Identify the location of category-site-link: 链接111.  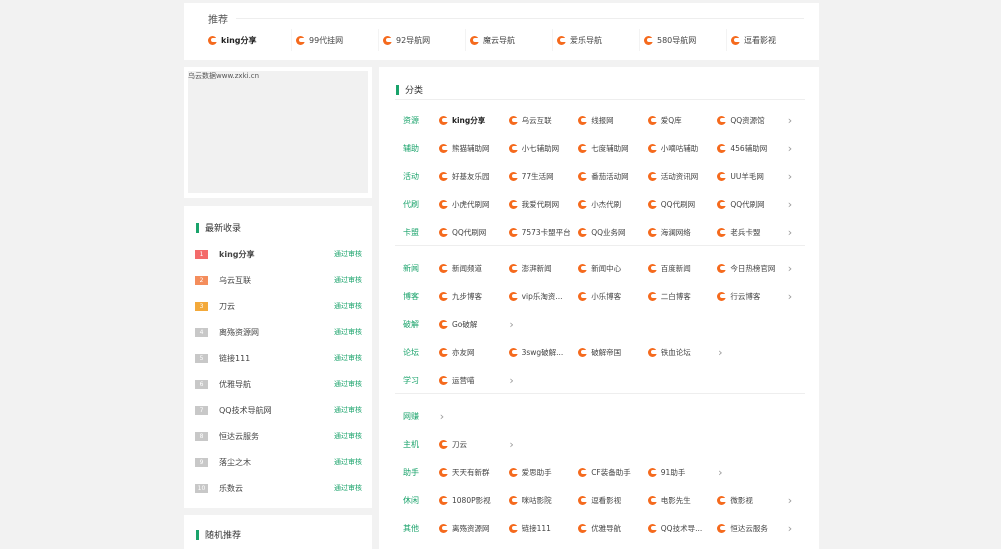
(540, 528).